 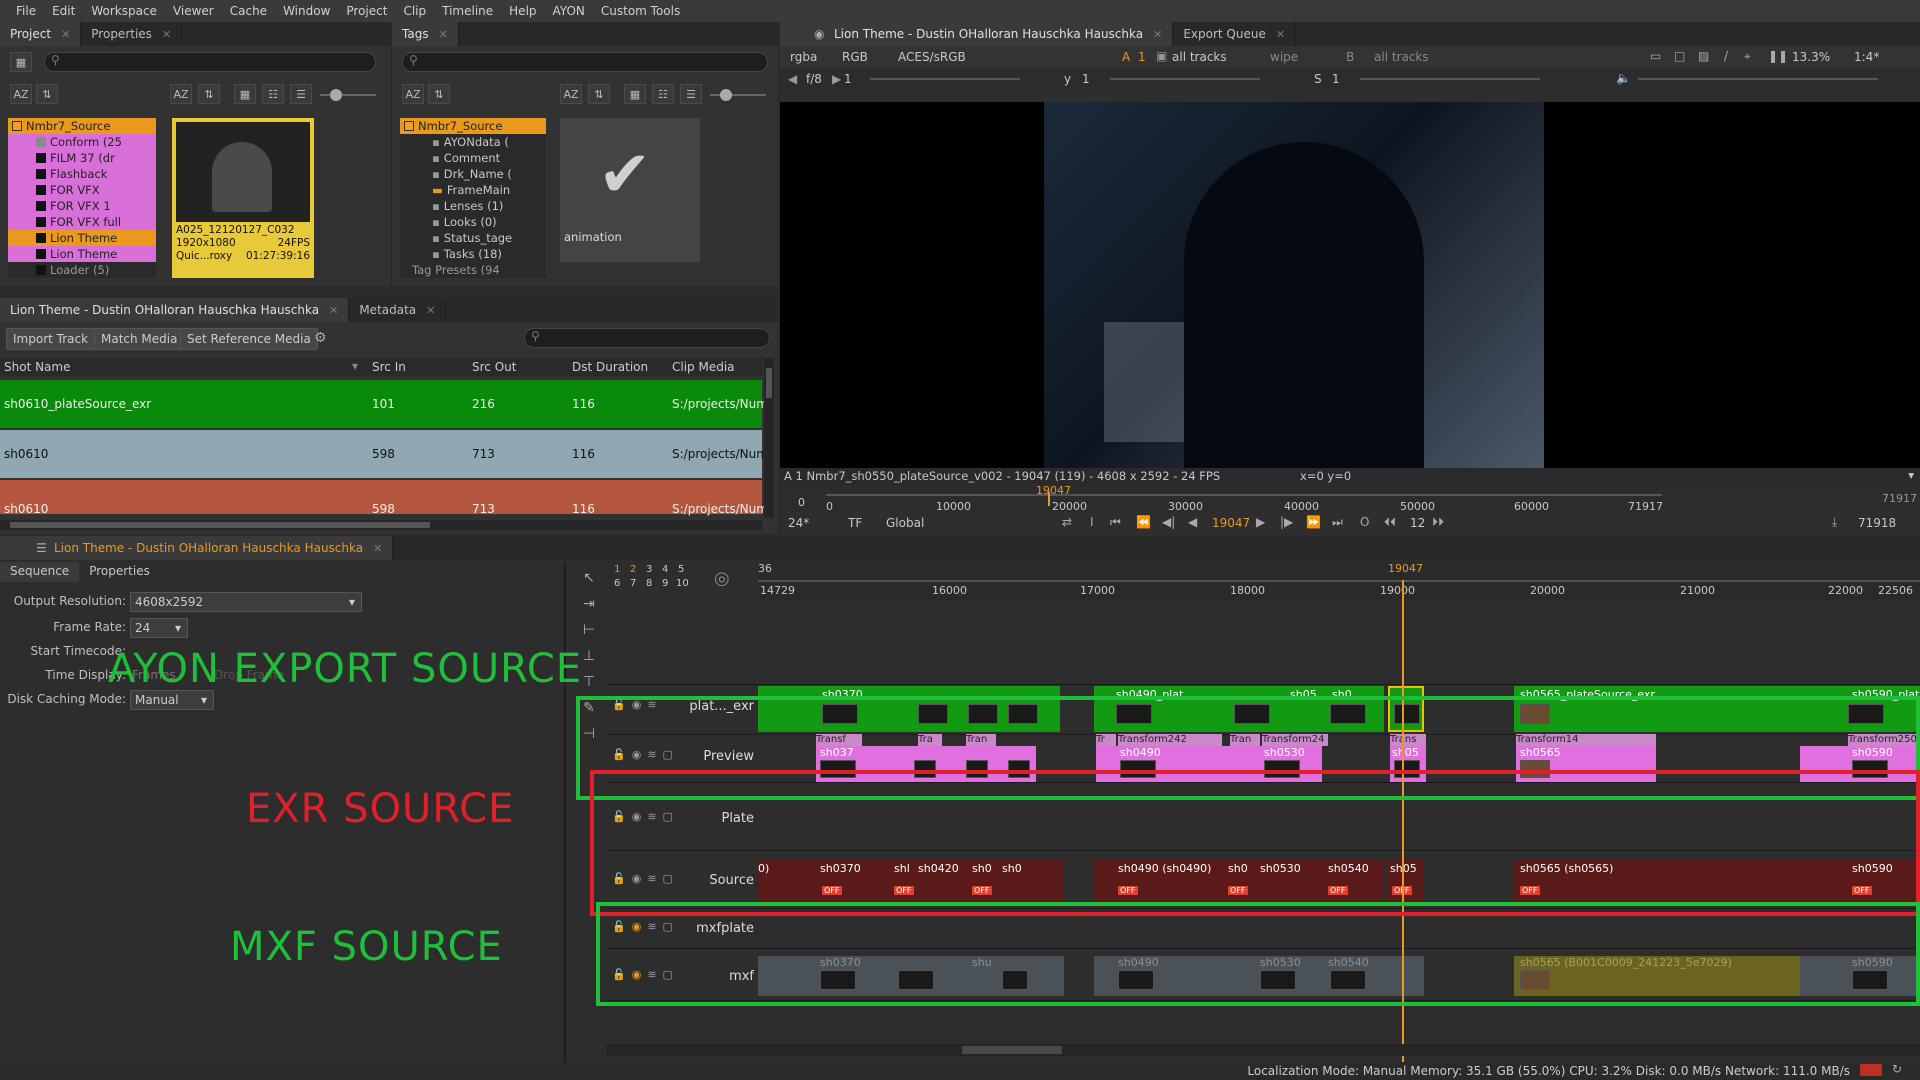 I want to click on slip-tool-icon: ⊢, so click(x=589, y=630).